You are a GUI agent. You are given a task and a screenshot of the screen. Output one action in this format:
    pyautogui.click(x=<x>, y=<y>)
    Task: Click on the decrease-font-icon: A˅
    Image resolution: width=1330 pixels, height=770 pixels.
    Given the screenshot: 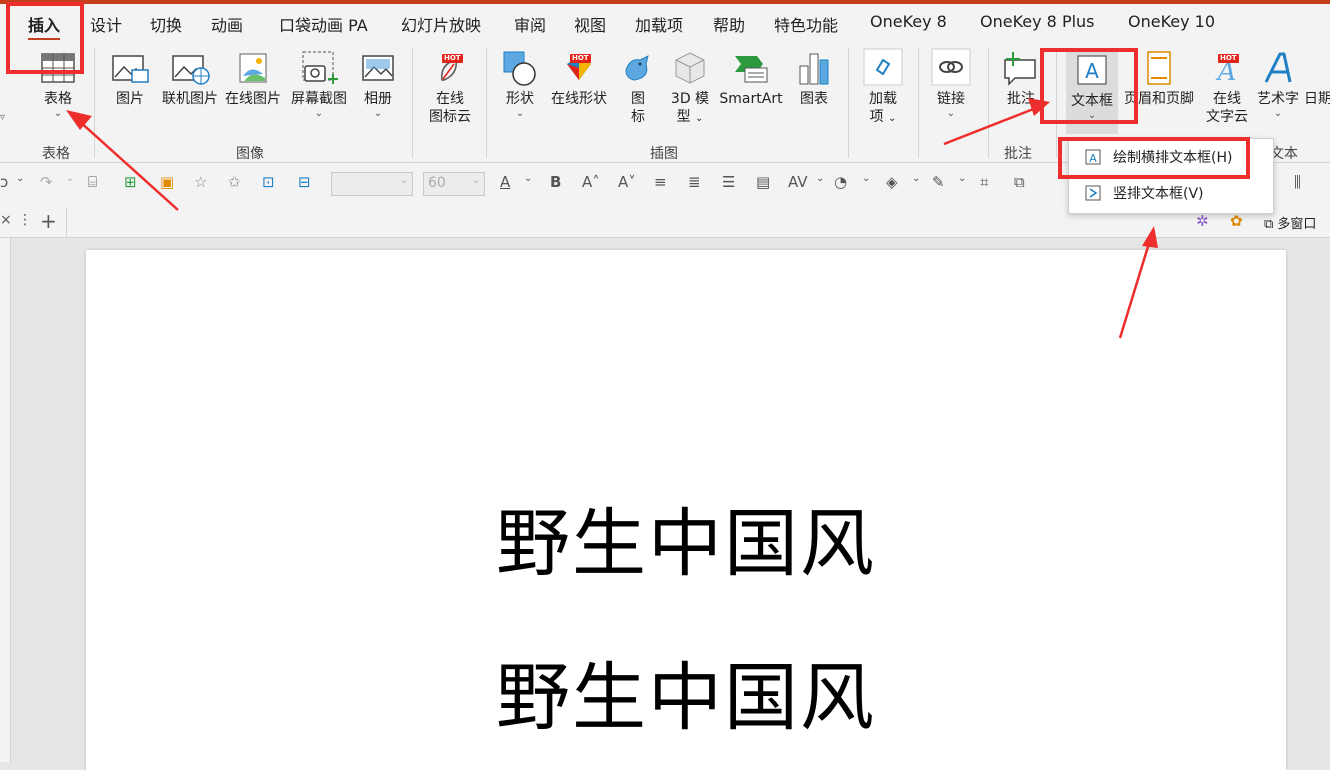 What is the action you would take?
    pyautogui.click(x=627, y=182)
    